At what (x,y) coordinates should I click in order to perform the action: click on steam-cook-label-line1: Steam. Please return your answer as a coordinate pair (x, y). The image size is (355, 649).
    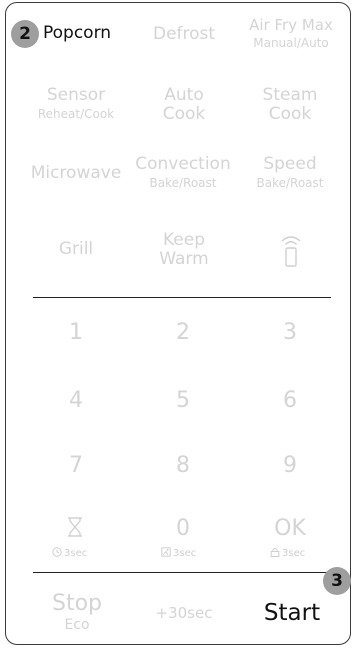
    Looking at the image, I should click on (290, 95).